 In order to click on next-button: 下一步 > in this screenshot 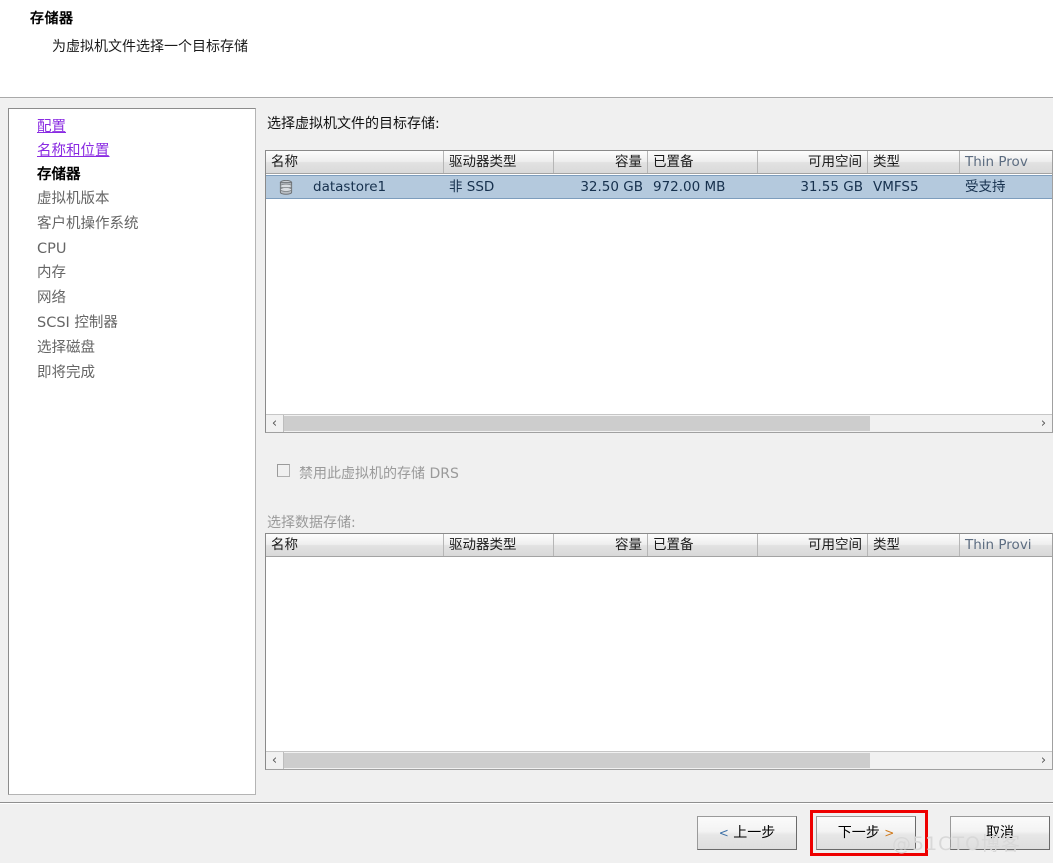, I will do `click(866, 833)`.